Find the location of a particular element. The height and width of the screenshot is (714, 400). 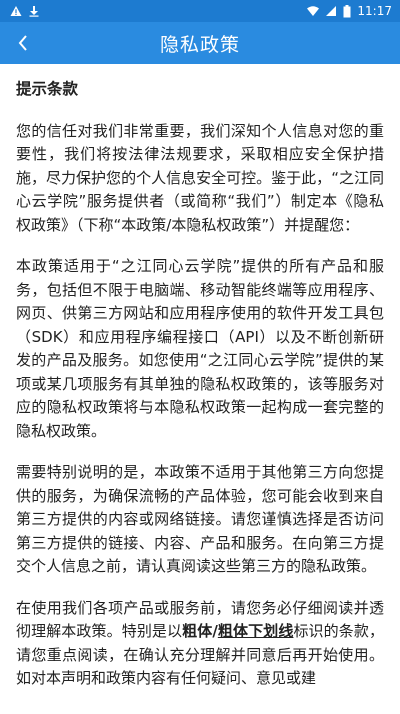

wifi-icon is located at coordinates (313, 11).